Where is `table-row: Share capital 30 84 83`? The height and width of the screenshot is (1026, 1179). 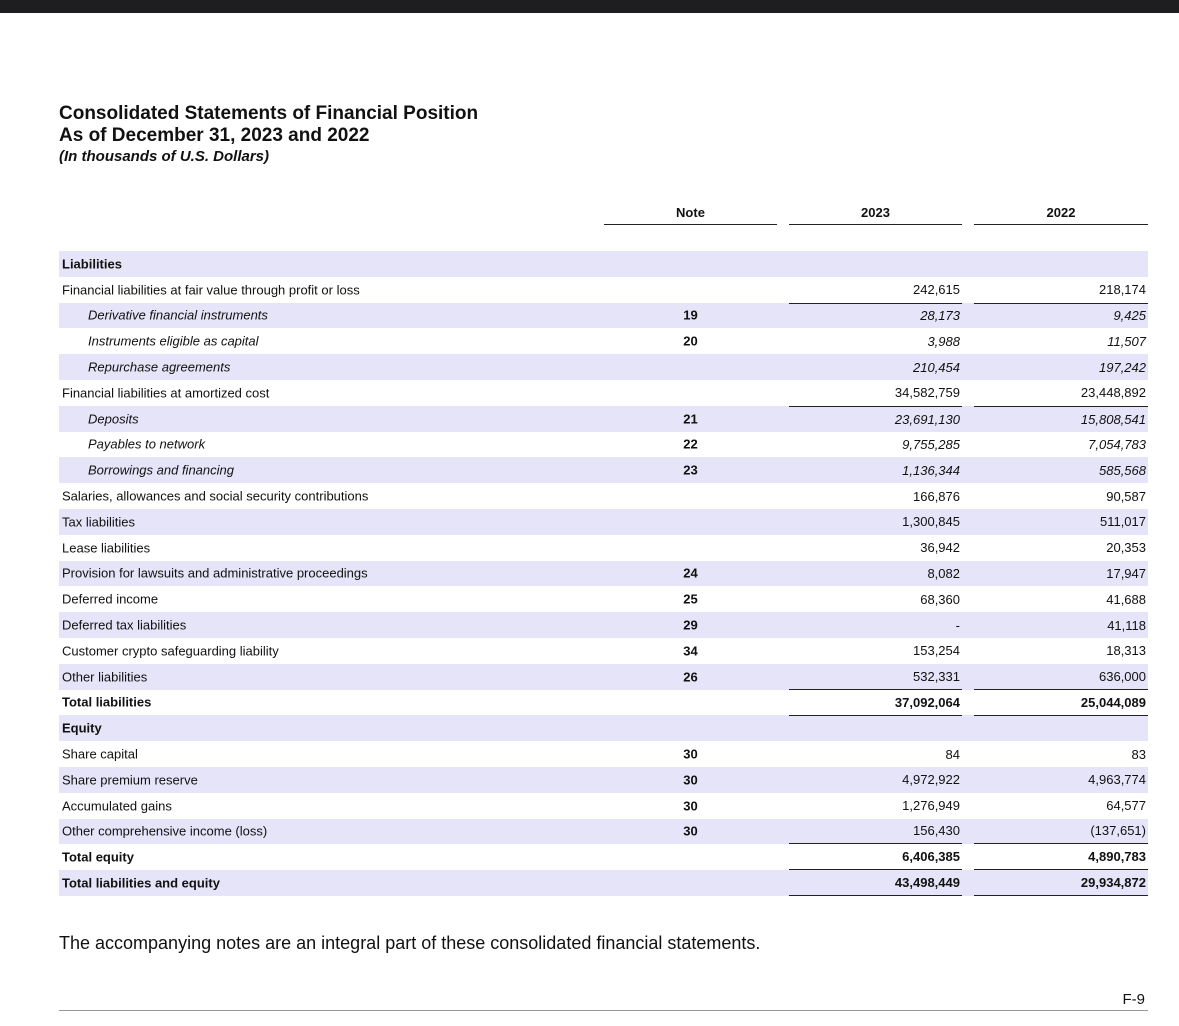
table-row: Share capital 30 84 83 is located at coordinates (603, 754).